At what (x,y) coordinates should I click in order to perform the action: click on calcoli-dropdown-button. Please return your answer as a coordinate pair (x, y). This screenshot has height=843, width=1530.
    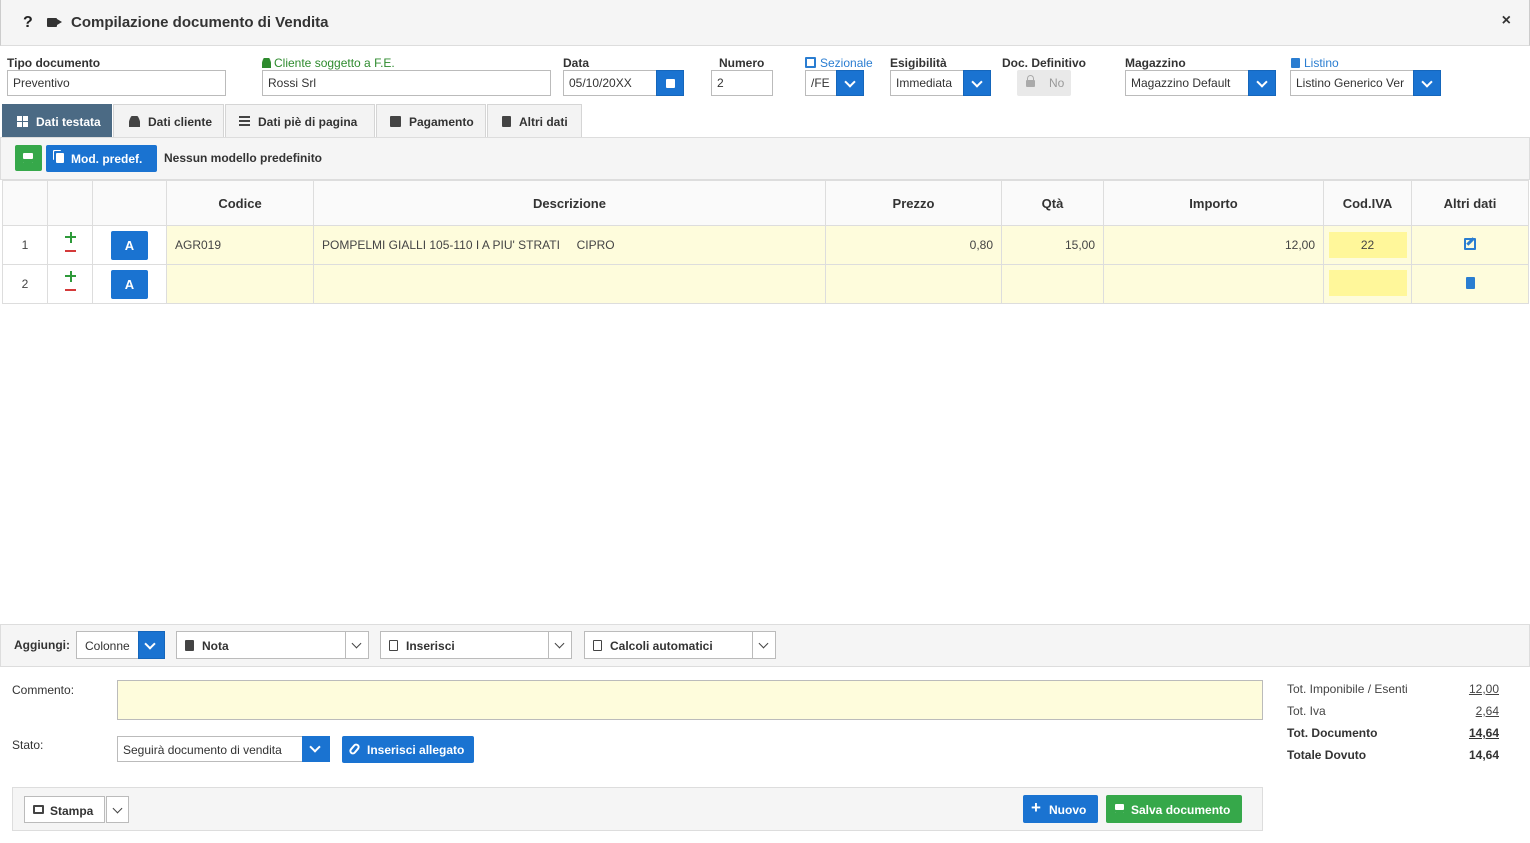
    Looking at the image, I should click on (764, 645).